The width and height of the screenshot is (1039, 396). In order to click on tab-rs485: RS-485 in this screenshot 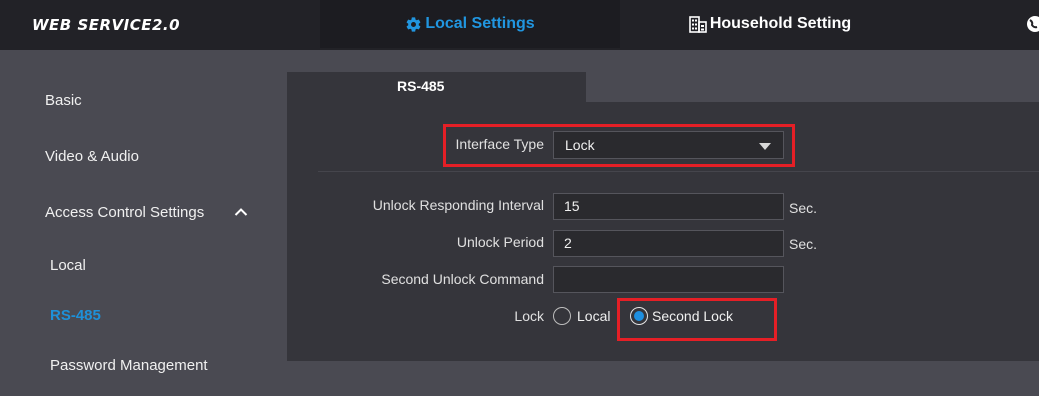, I will do `click(436, 87)`.